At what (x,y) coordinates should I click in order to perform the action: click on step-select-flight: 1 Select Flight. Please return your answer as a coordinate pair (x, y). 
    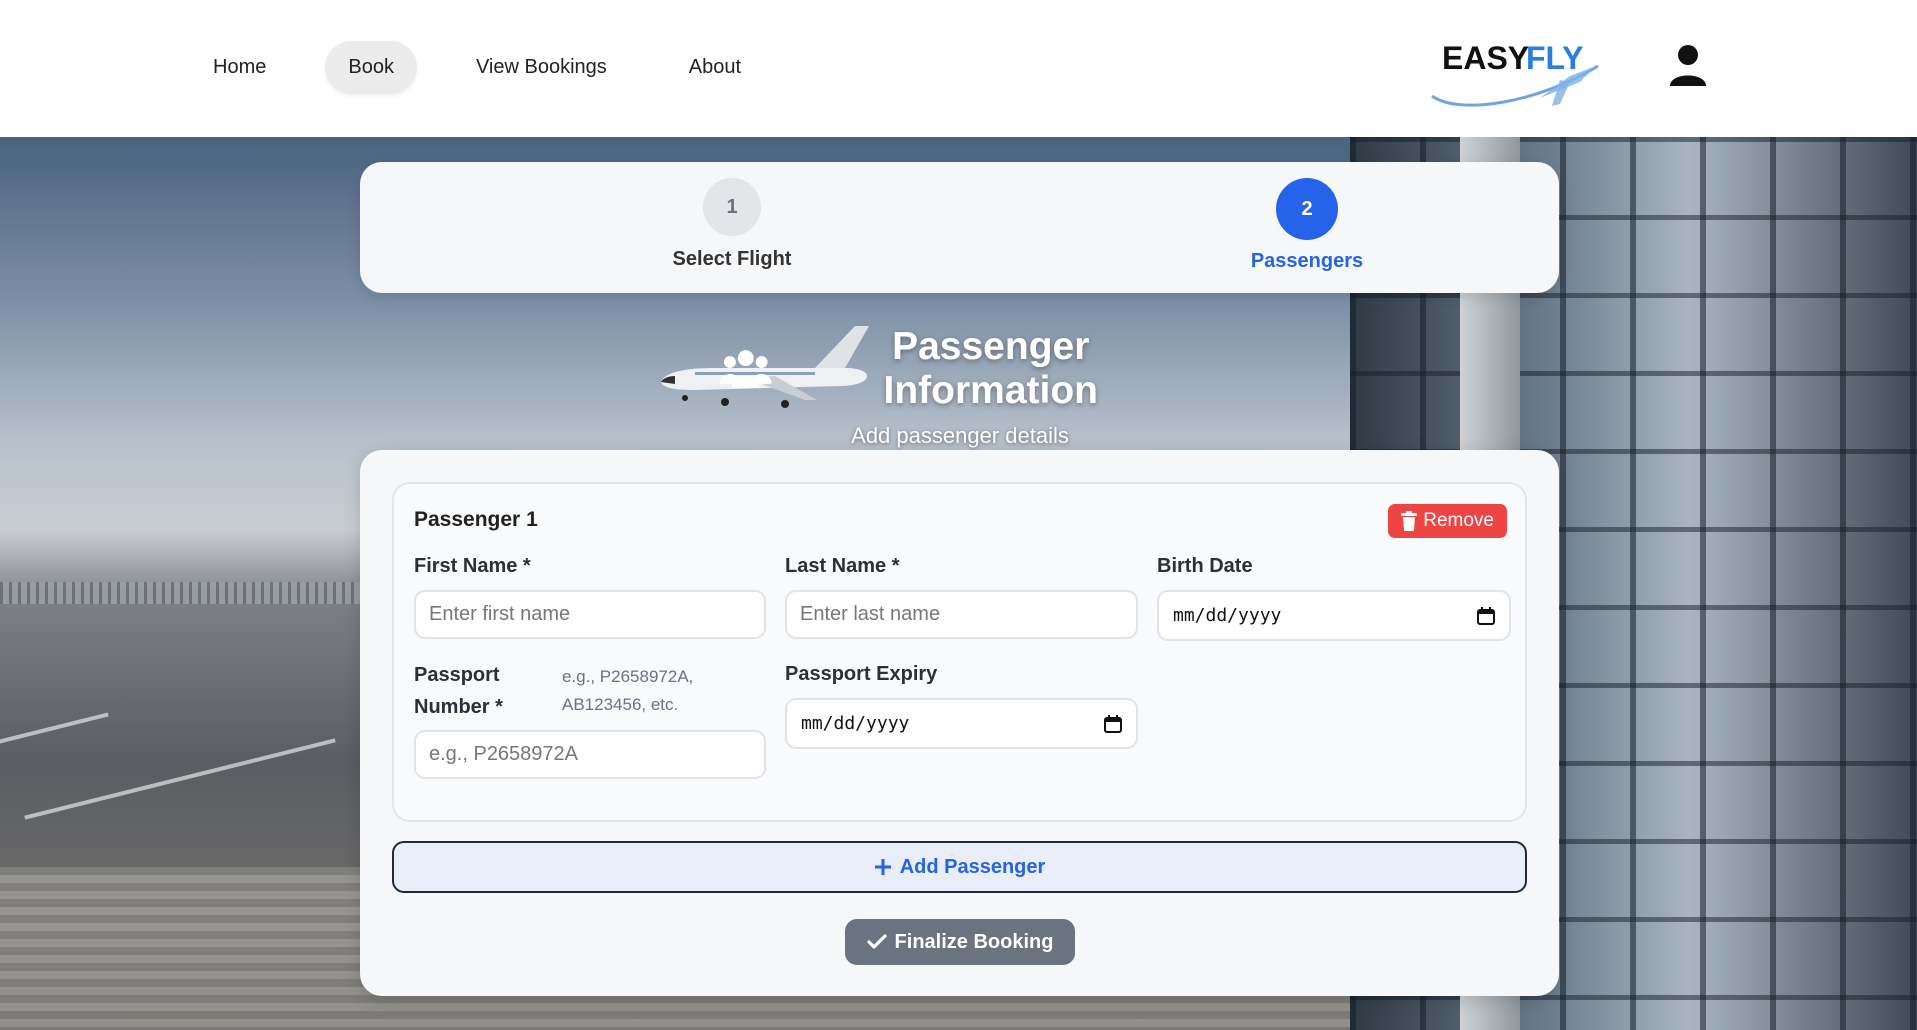
    Looking at the image, I should click on (732, 224).